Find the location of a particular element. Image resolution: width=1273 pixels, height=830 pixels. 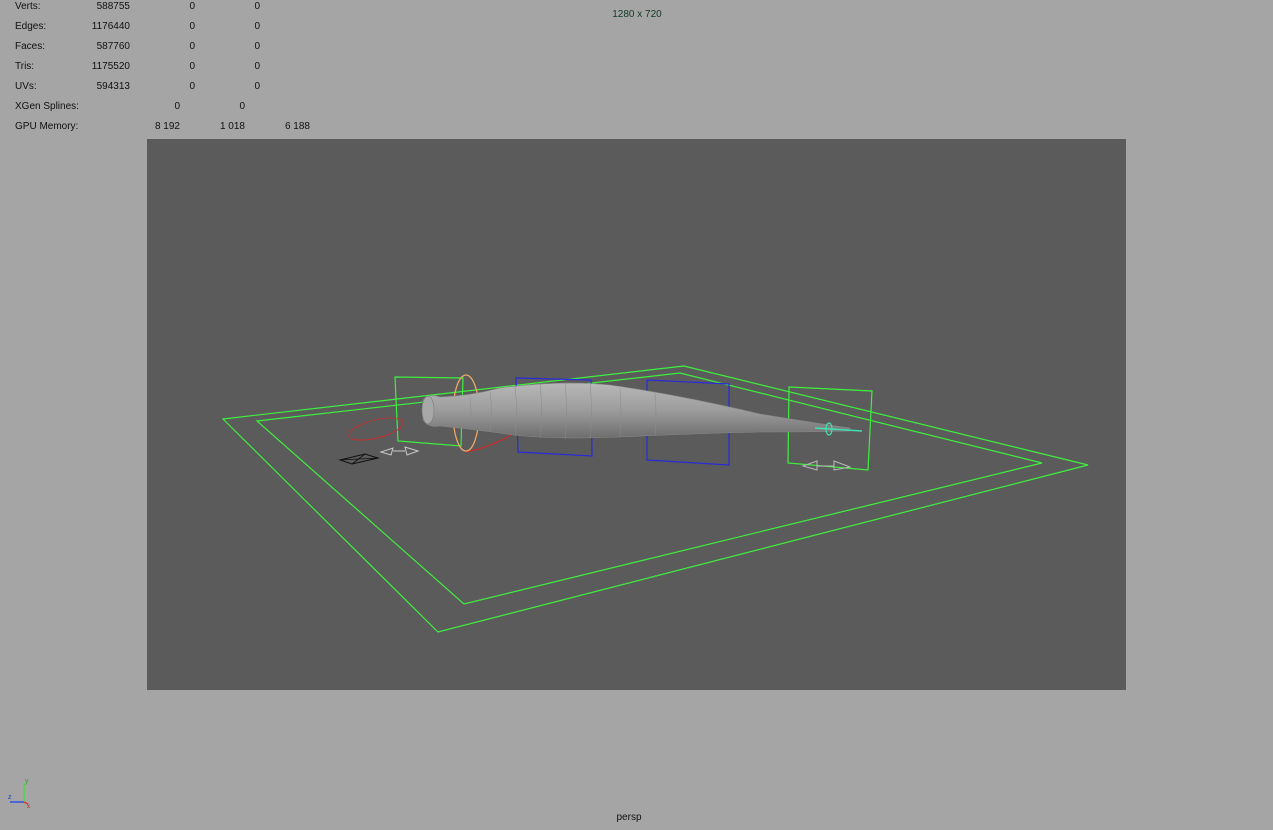

axis-y-label: y is located at coordinates (27, 781).